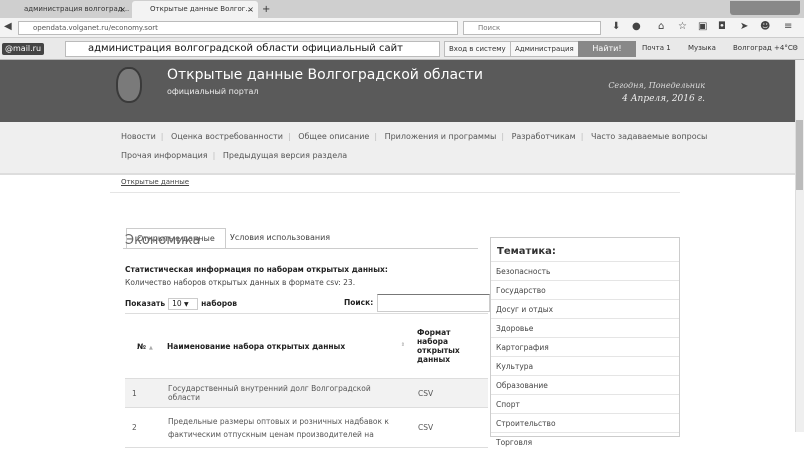 The width and height of the screenshot is (804, 452). I want to click on sidebar-item-trade: Торговля, so click(585, 441).